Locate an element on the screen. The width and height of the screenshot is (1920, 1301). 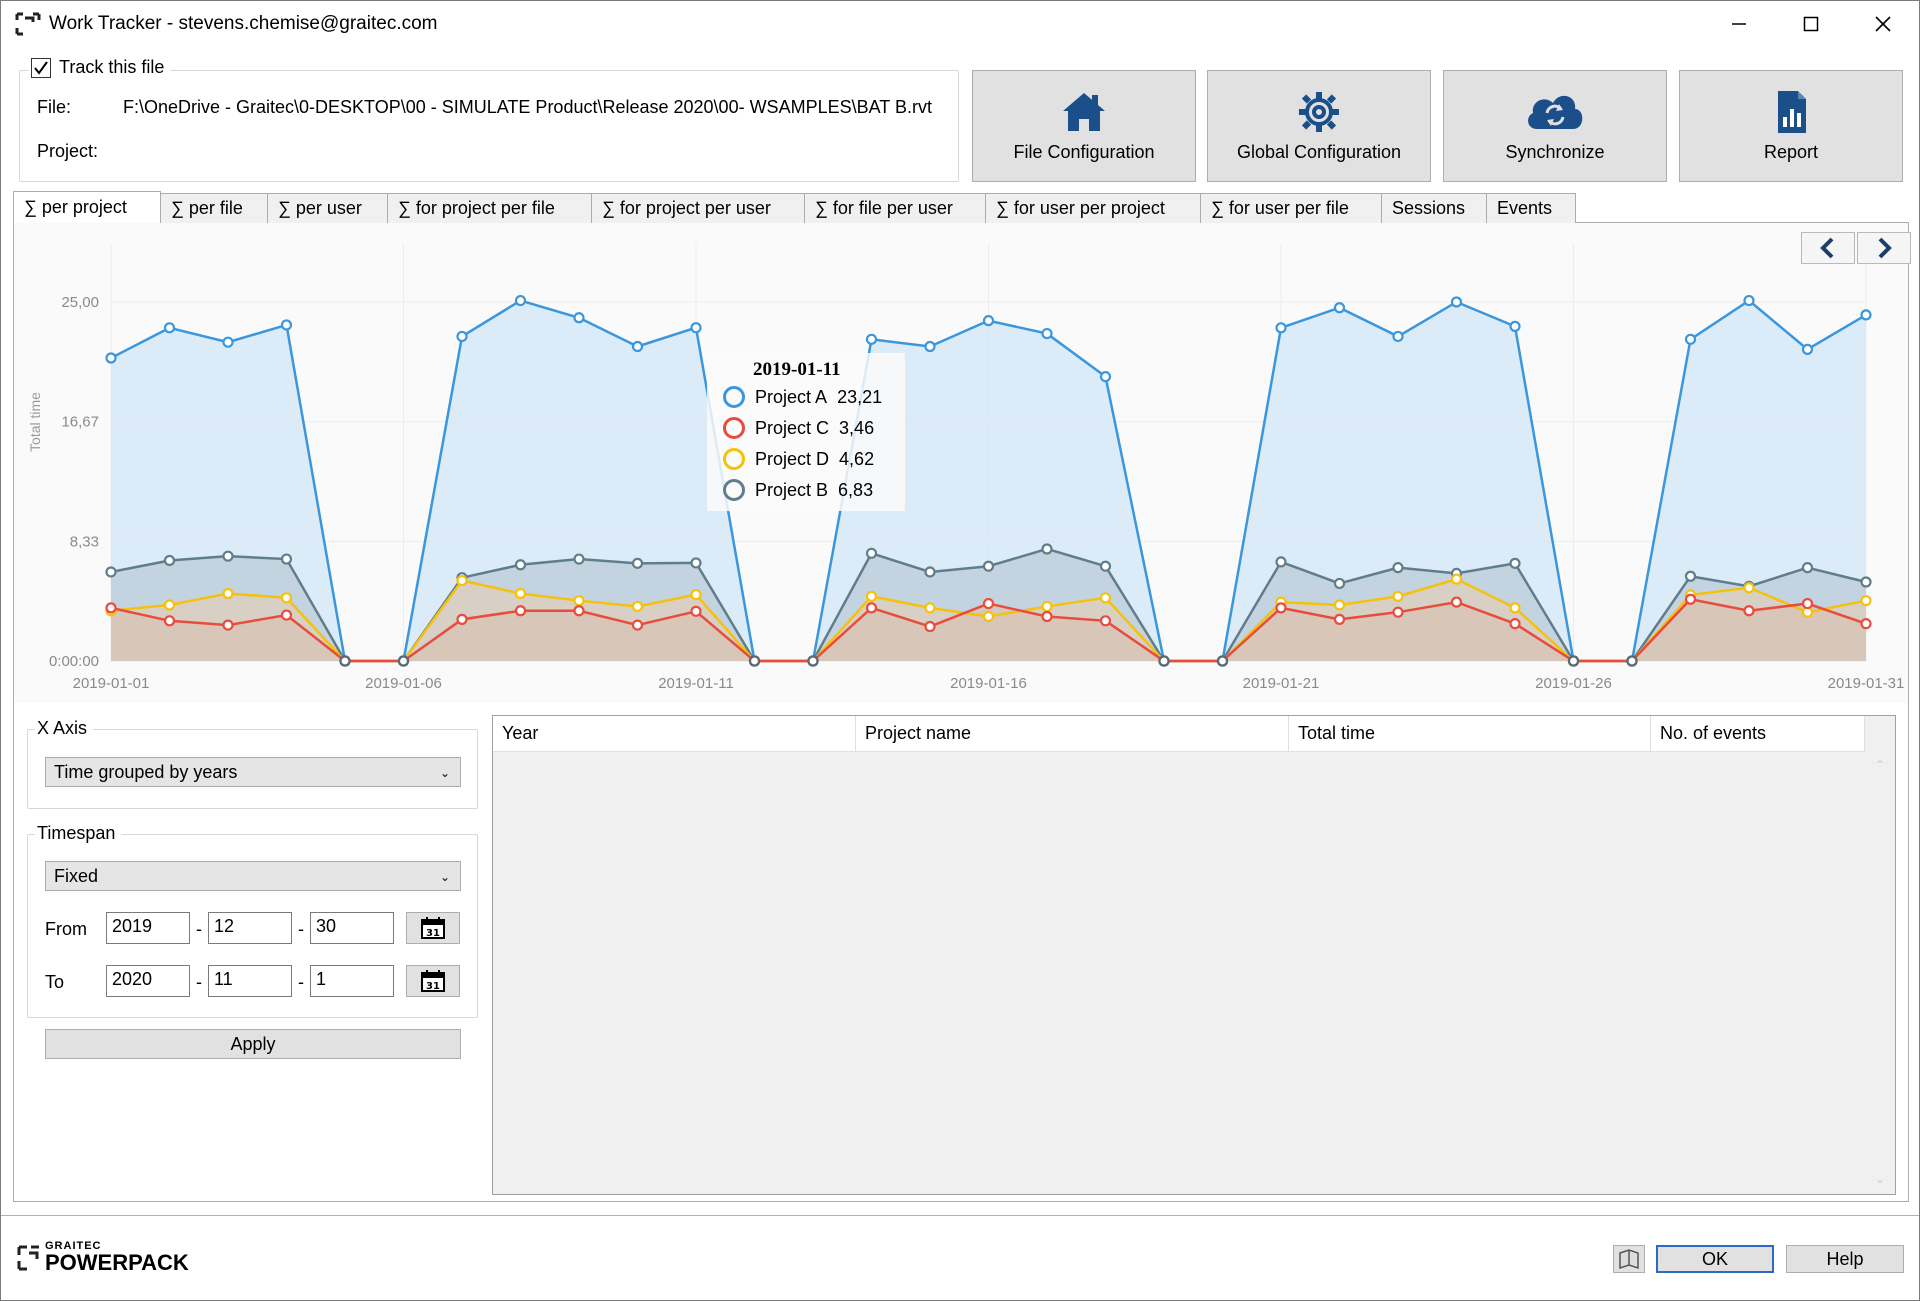
chevron-right-icon is located at coordinates (1885, 248).